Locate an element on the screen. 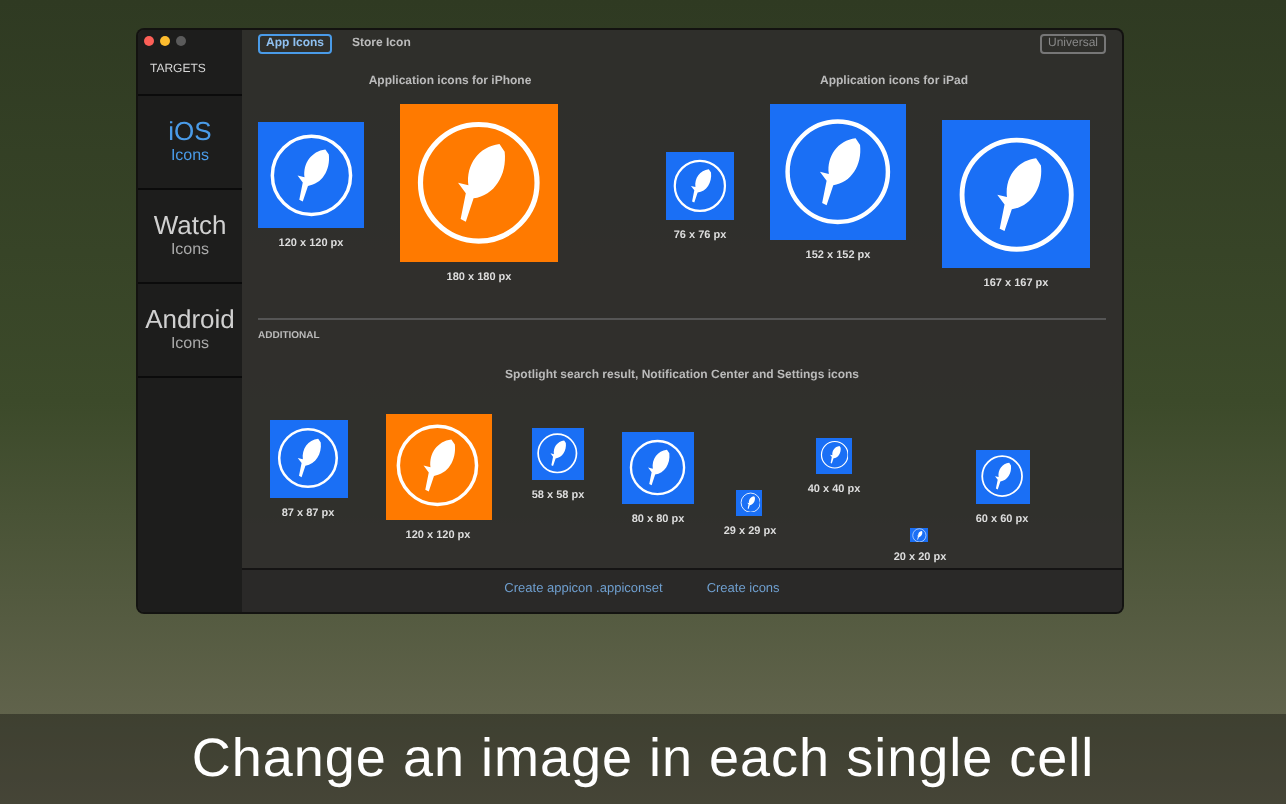  sidebar-item: Watch Icons is located at coordinates (190, 237).